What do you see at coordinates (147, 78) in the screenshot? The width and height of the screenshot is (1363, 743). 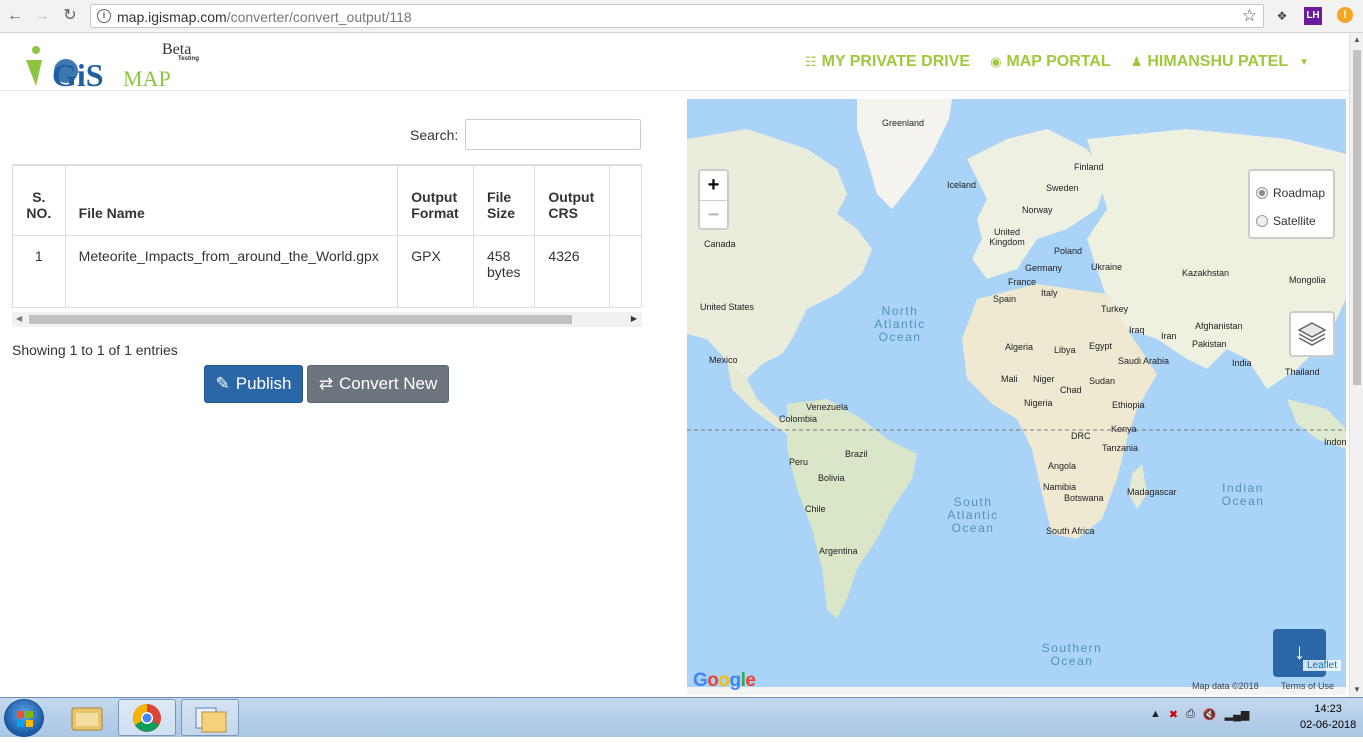 I see `svg-text: MAP` at bounding box center [147, 78].